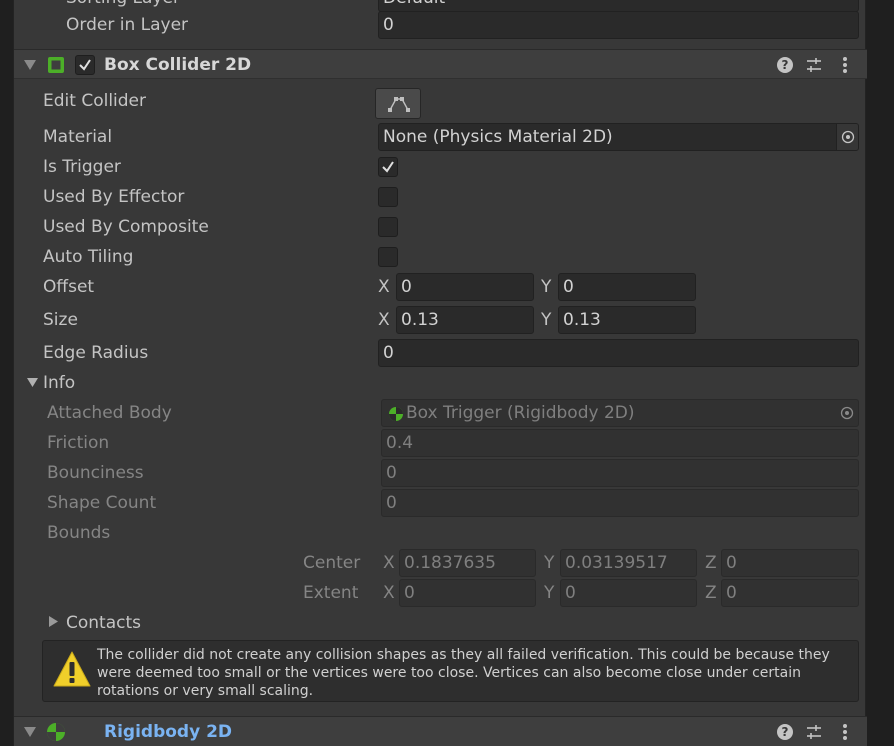 The height and width of the screenshot is (746, 894). What do you see at coordinates (790, 593) in the screenshot?
I see `extent-z-field: 0` at bounding box center [790, 593].